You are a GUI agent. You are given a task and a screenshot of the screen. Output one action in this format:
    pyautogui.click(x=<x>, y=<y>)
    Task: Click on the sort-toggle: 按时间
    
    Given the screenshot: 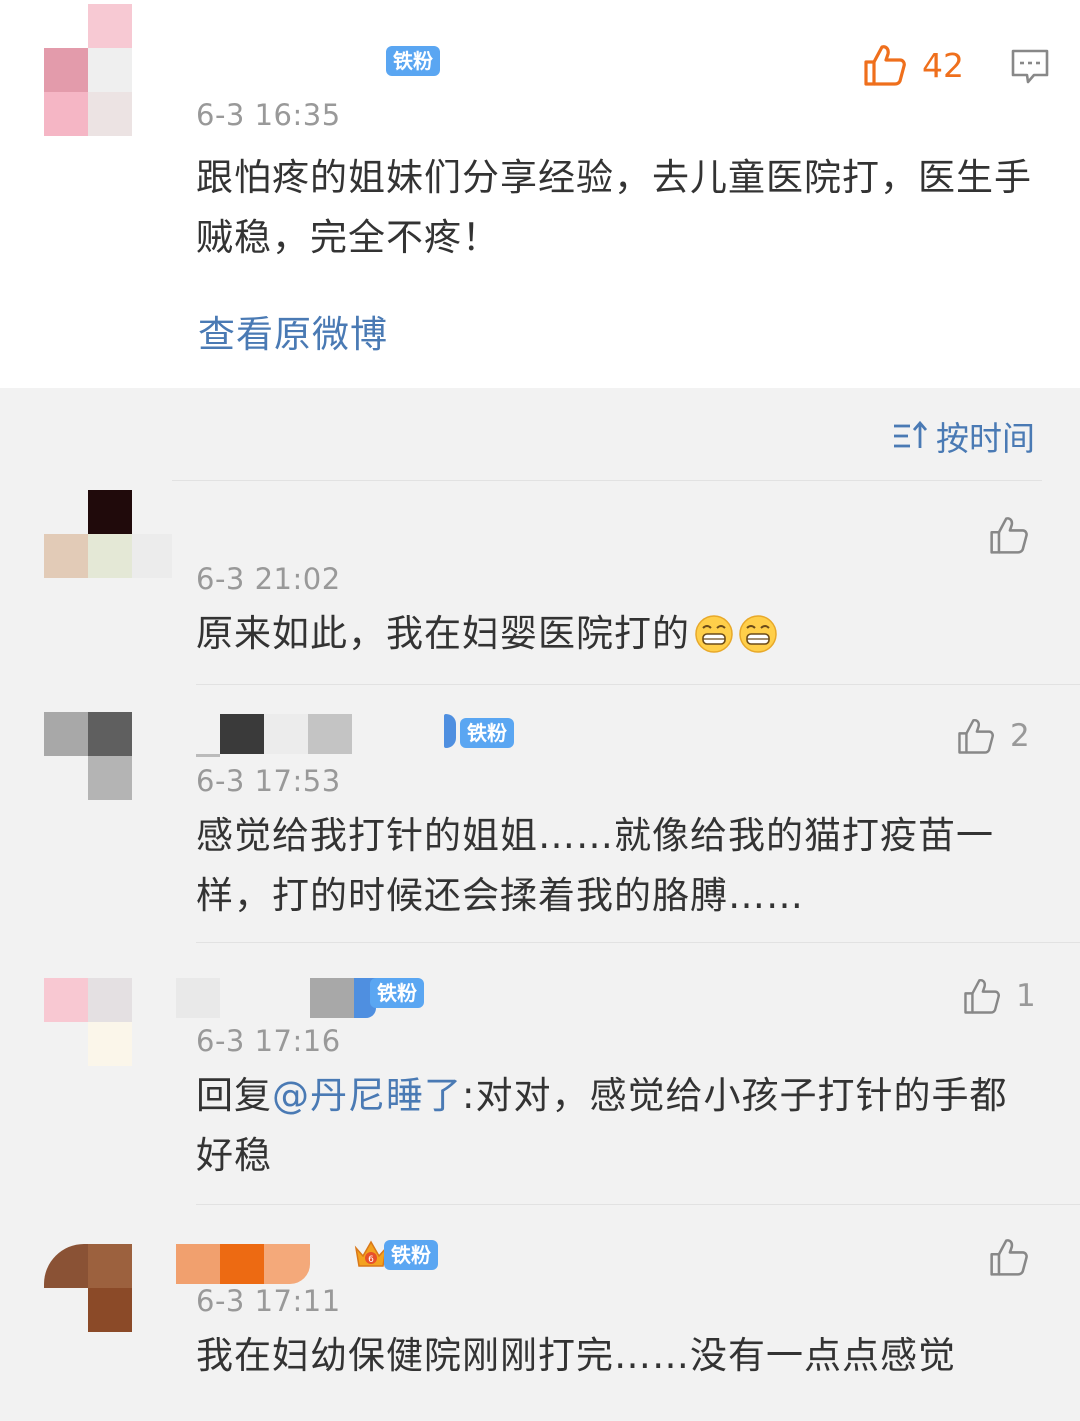 What is the action you would take?
    pyautogui.click(x=963, y=436)
    